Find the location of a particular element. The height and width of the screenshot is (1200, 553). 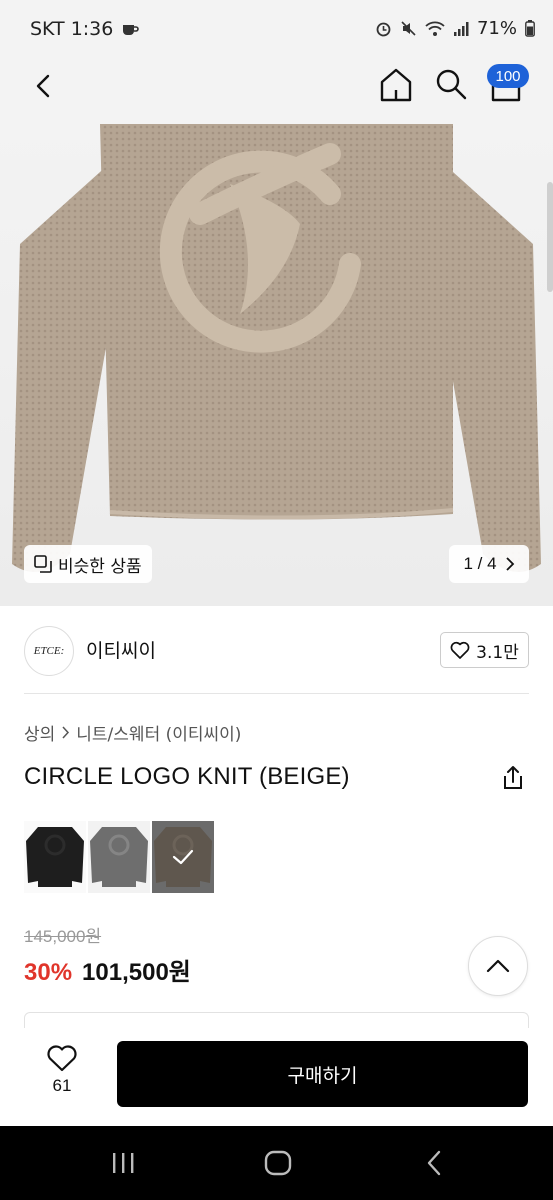

breadcrumb: 상의 니트/스웨터 (이티씨이) is located at coordinates (132, 732).